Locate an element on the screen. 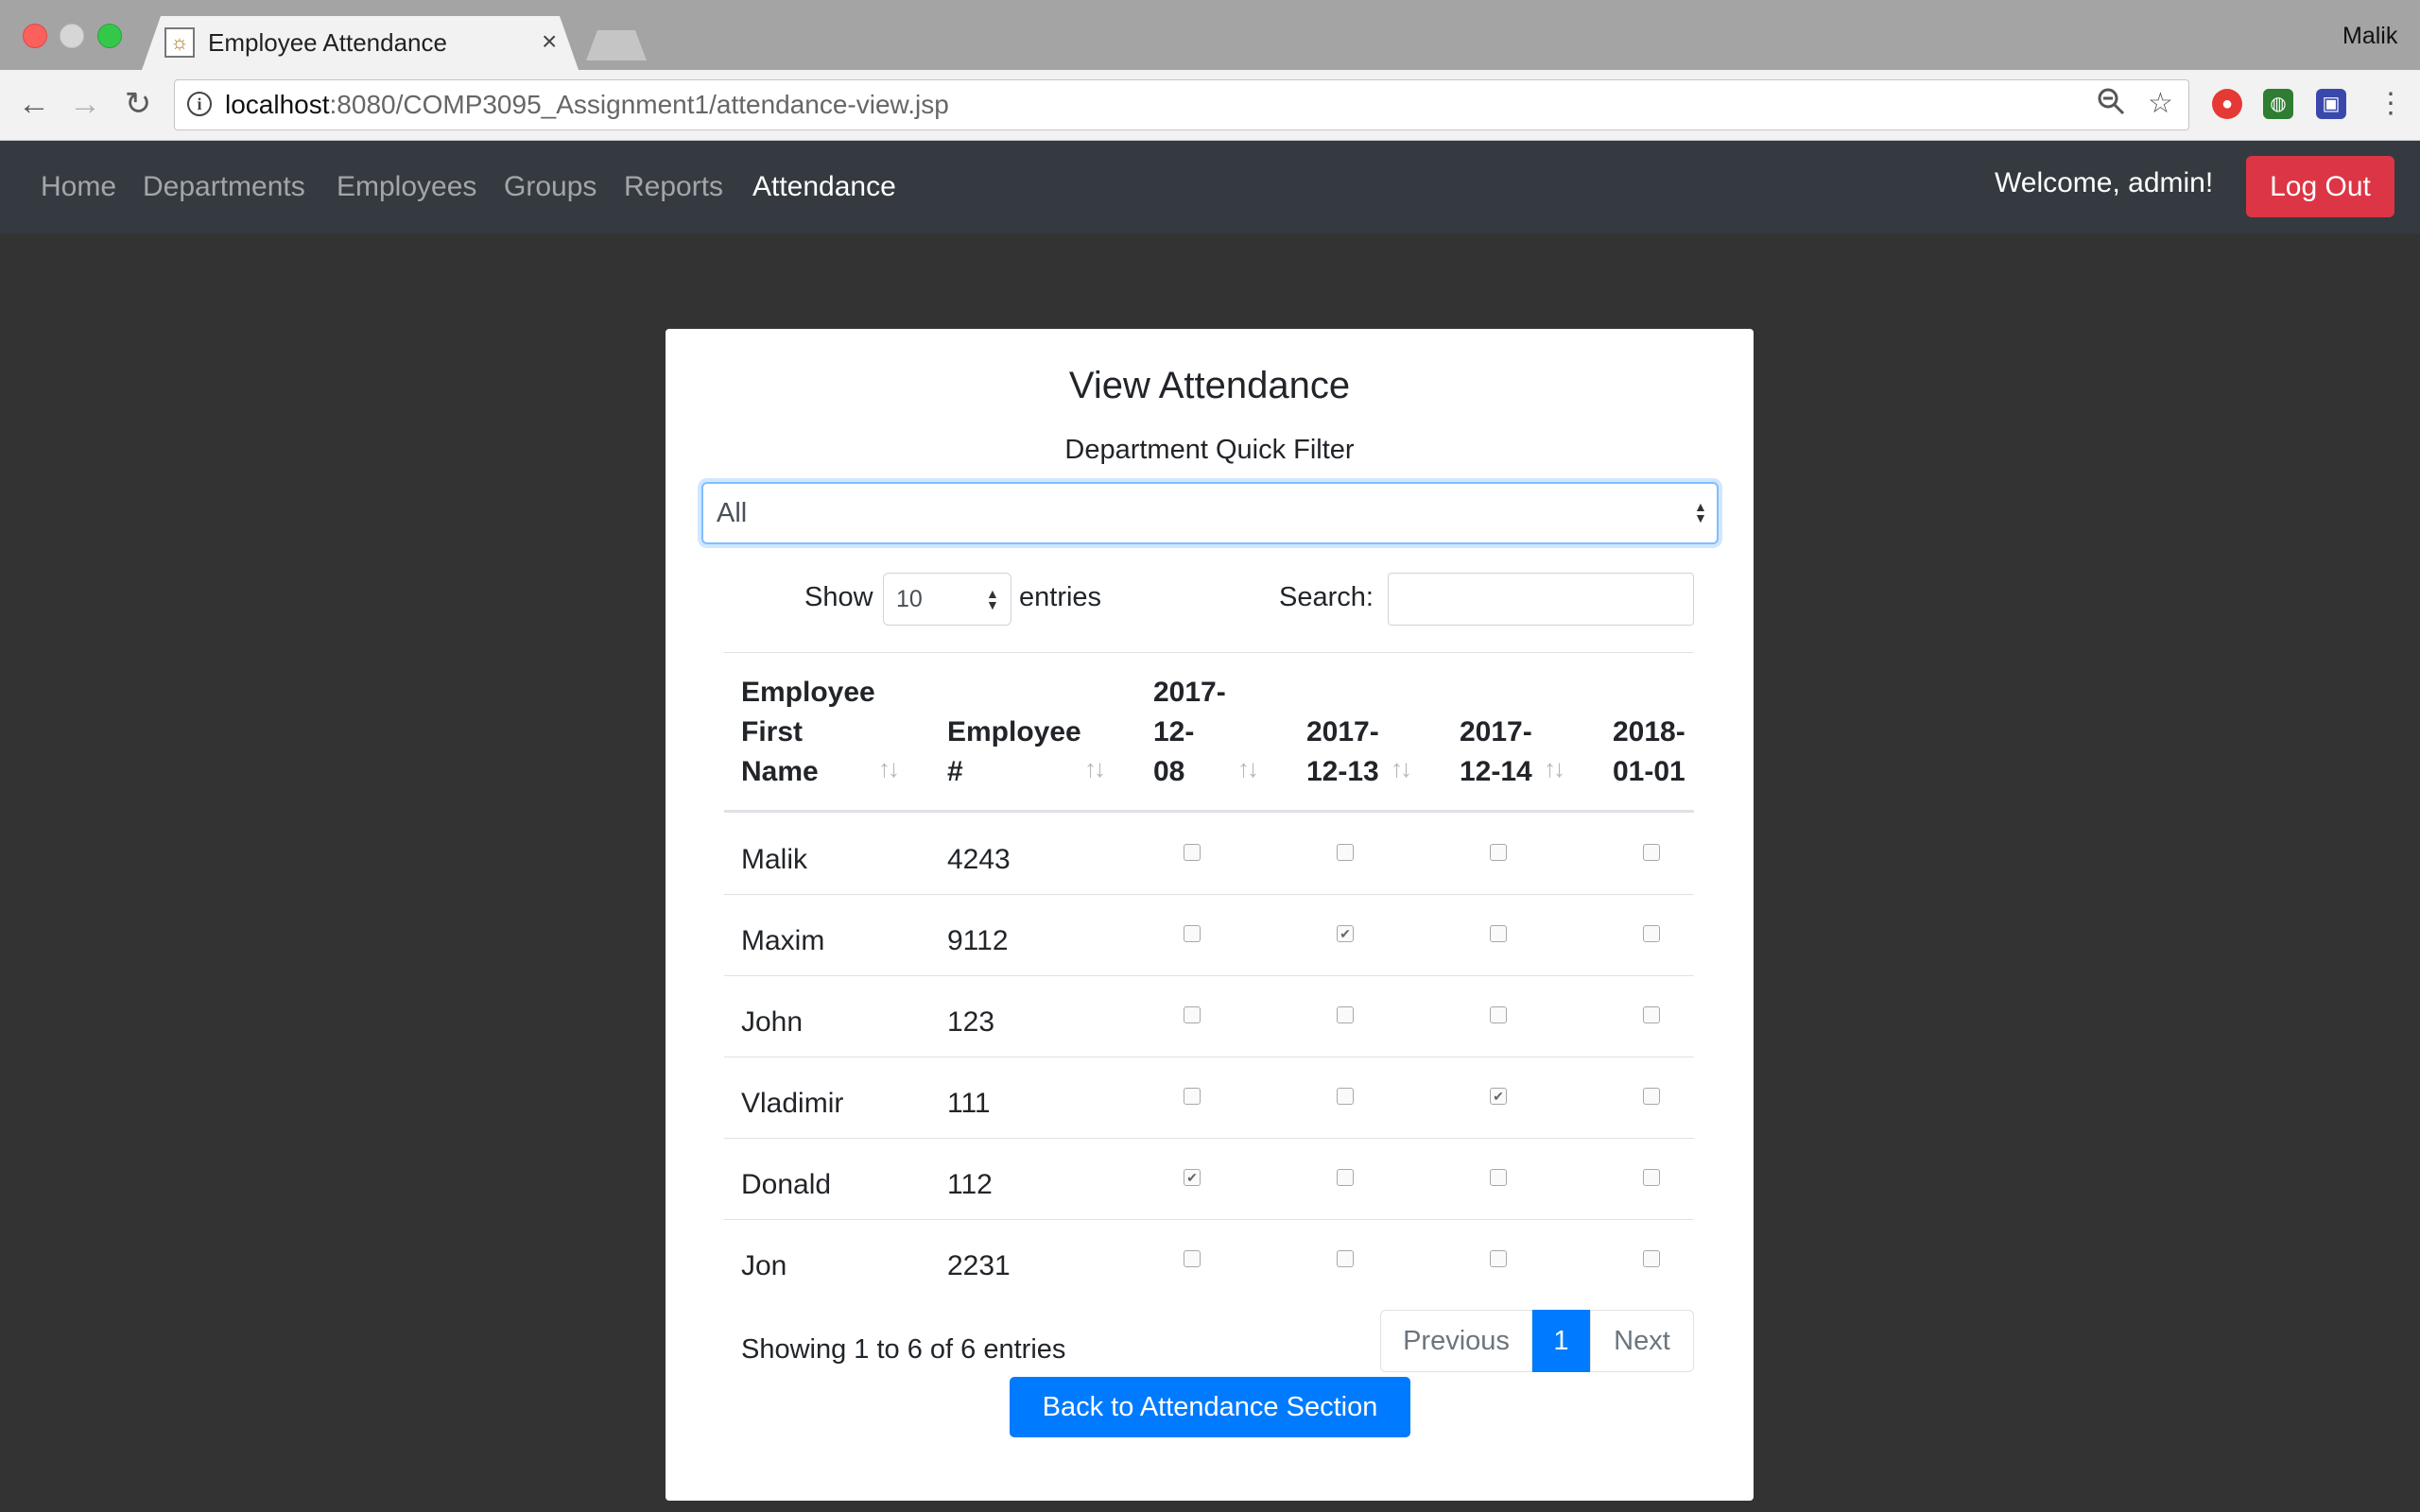 This screenshot has height=1512, width=2420. search-input is located at coordinates (1541, 599).